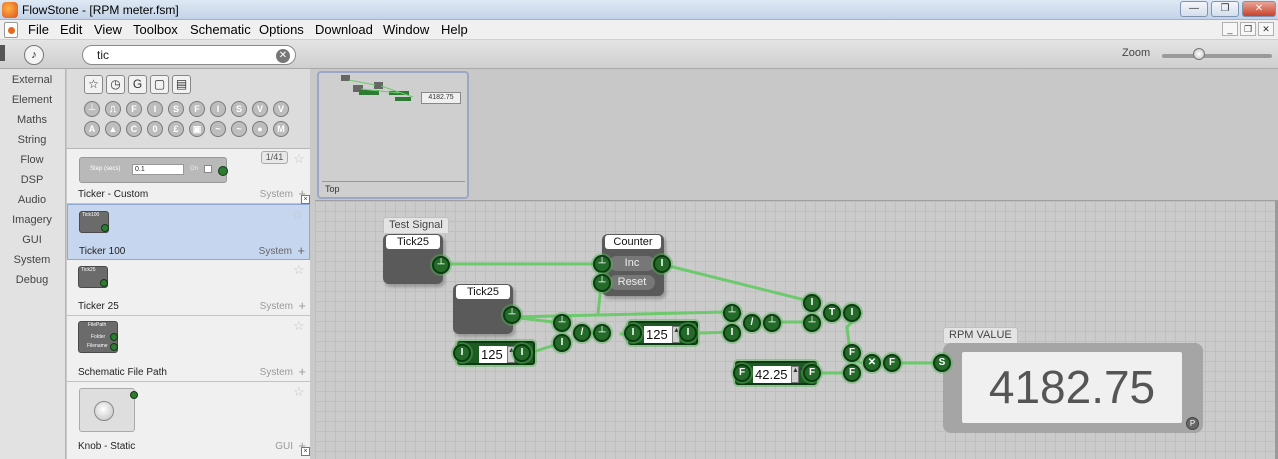 The height and width of the screenshot is (459, 1278). What do you see at coordinates (113, 129) in the screenshot?
I see `pen-type-icon: ▲` at bounding box center [113, 129].